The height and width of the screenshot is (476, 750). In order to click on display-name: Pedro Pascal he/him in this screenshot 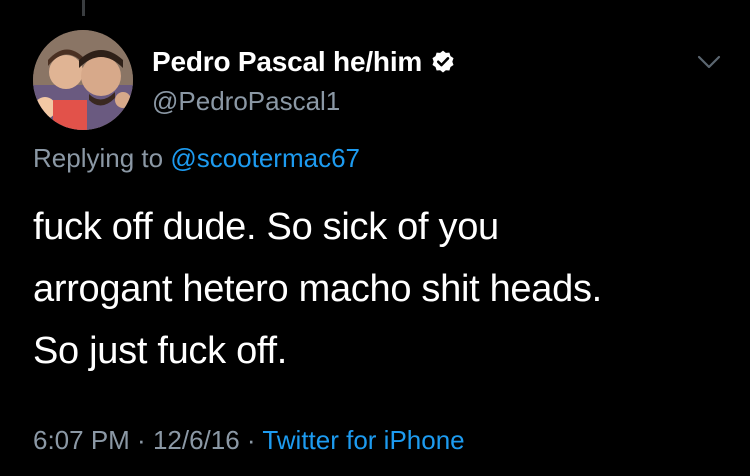, I will do `click(287, 62)`.